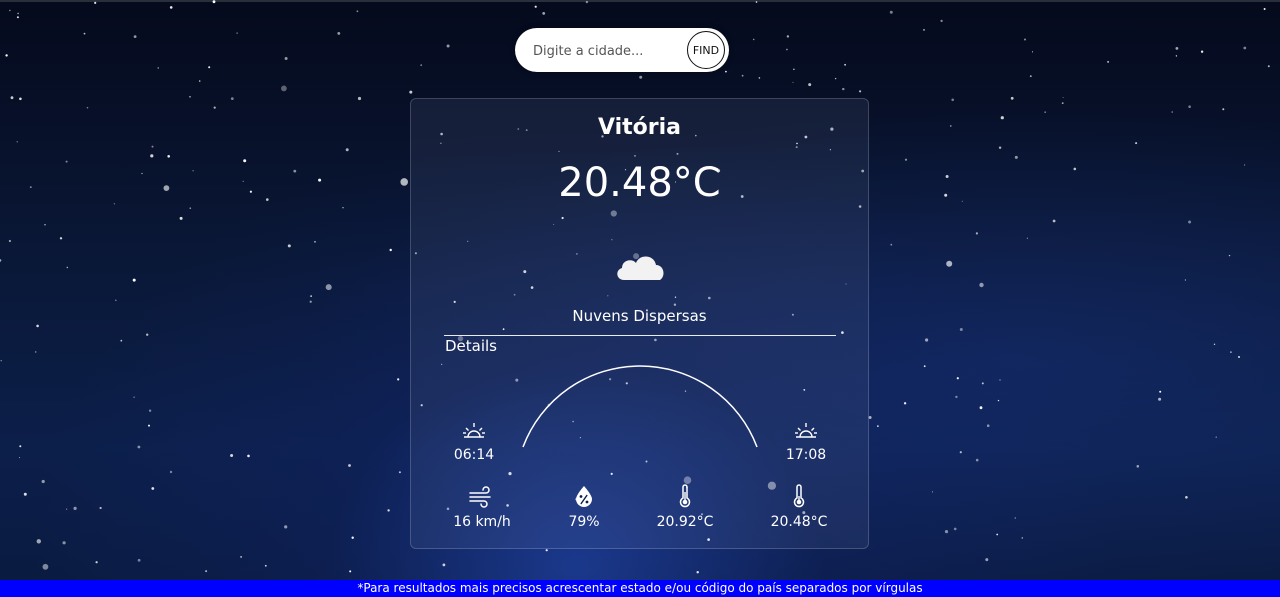 This screenshot has height=597, width=1280. What do you see at coordinates (584, 496) in the screenshot?
I see `humidity-icon` at bounding box center [584, 496].